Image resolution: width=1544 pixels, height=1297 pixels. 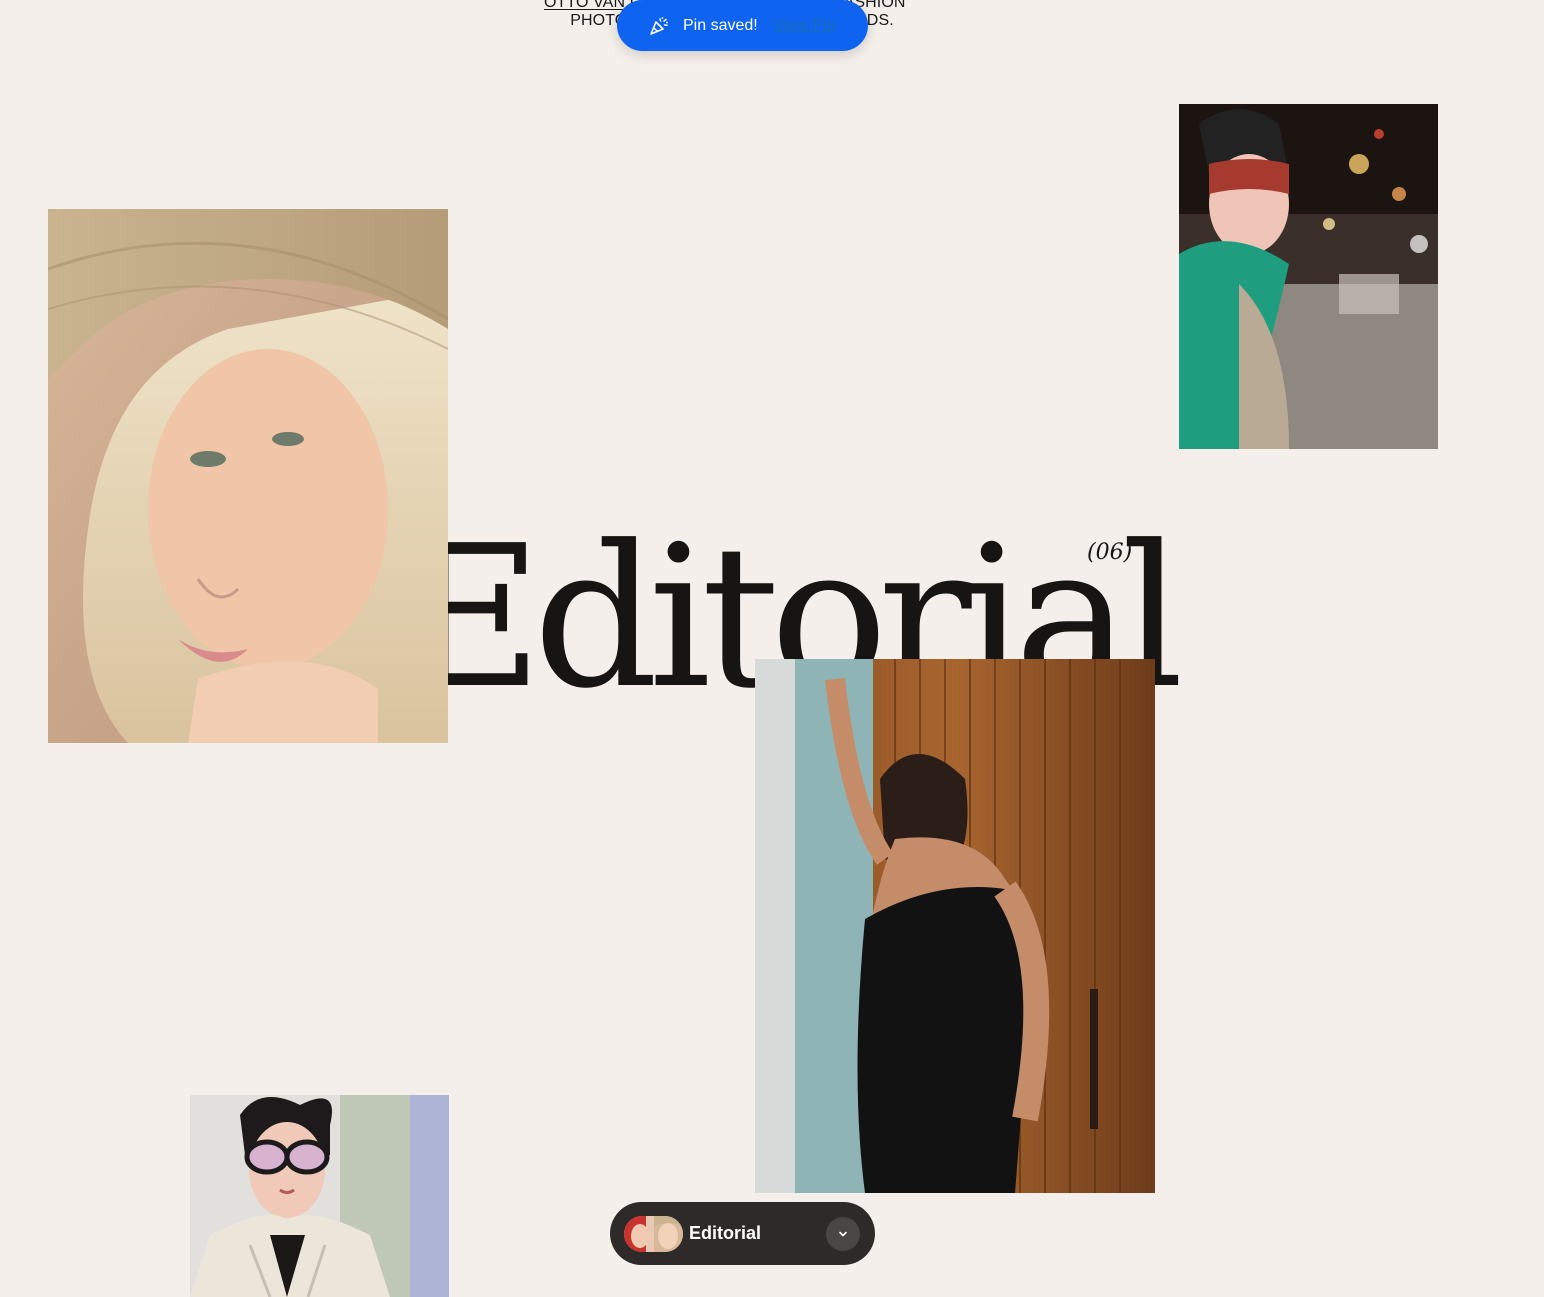 What do you see at coordinates (725, 1233) in the screenshot?
I see `board-name: Editorial` at bounding box center [725, 1233].